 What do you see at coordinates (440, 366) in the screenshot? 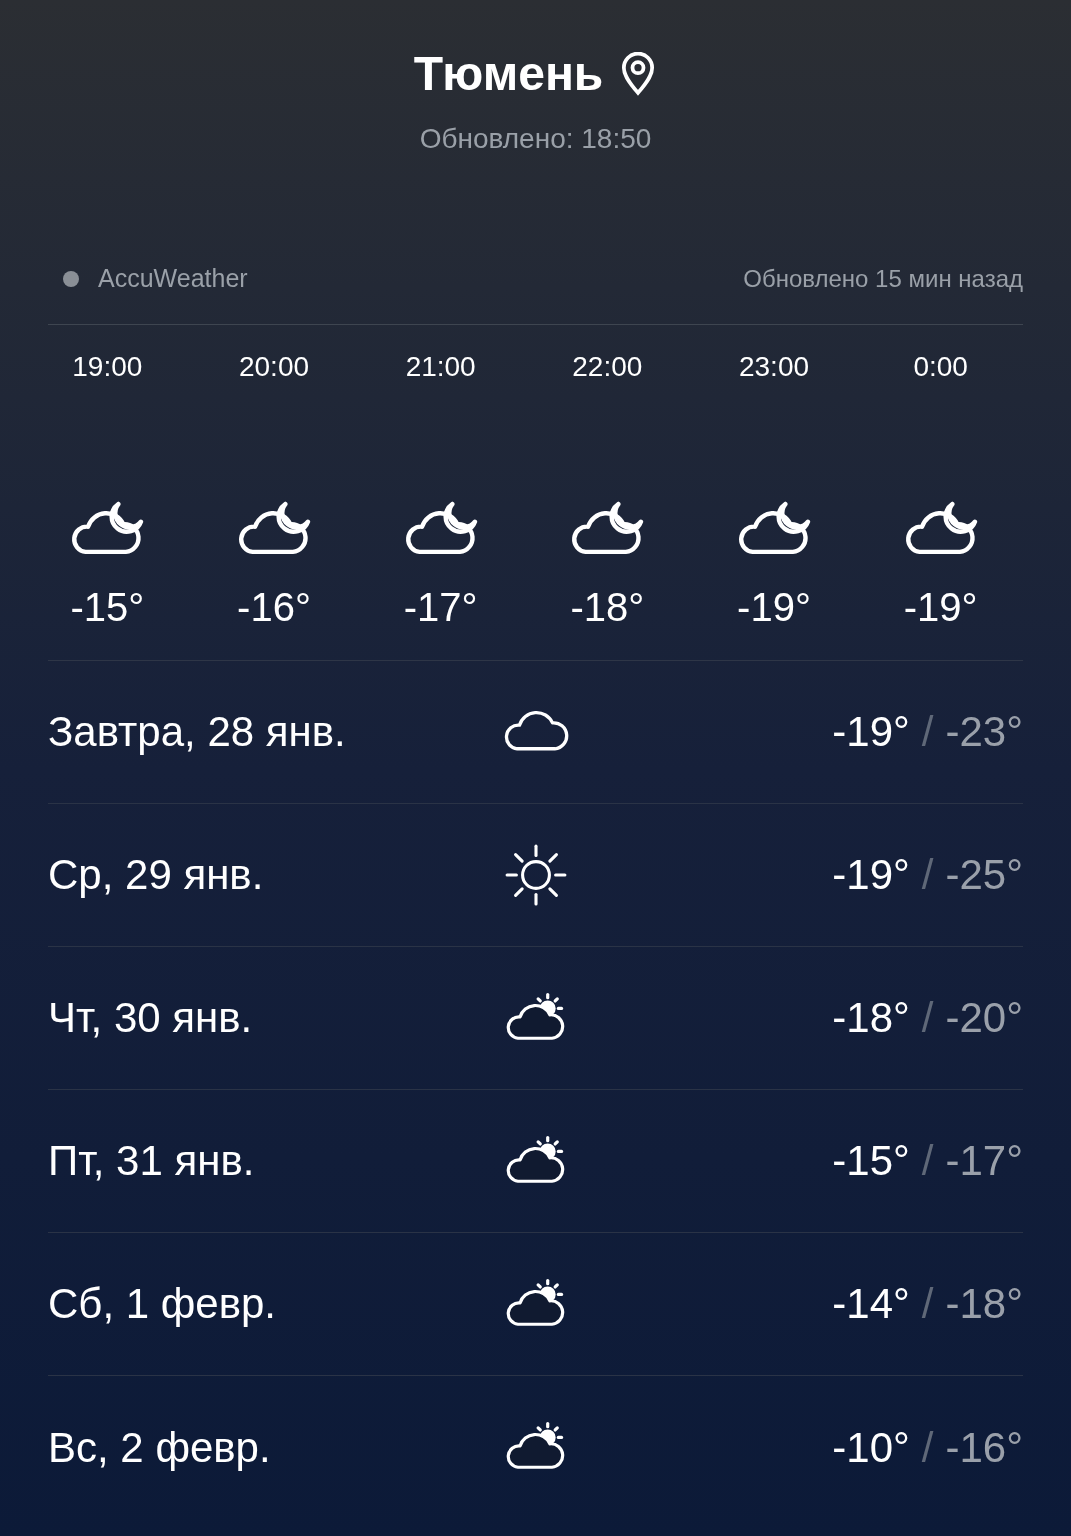
I see `hour-time: 21:00` at bounding box center [440, 366].